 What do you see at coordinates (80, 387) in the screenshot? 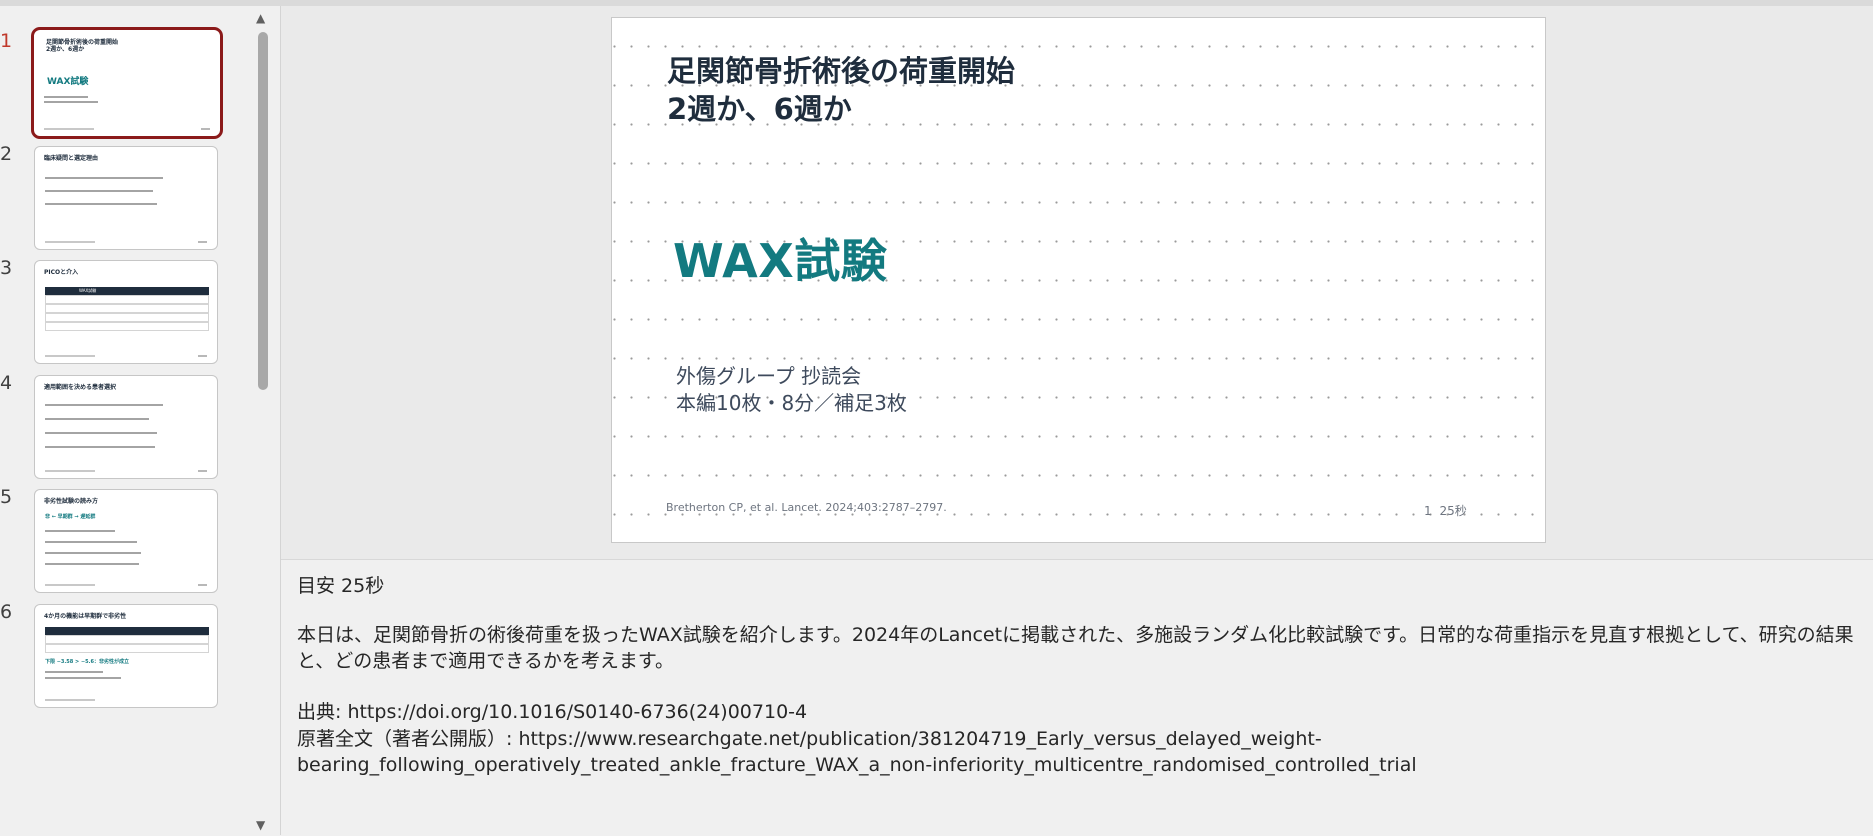
I see `thumbnail-title: 適用範囲を決める患者選択` at bounding box center [80, 387].